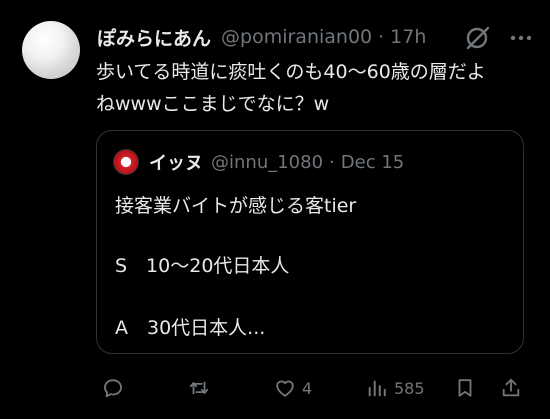 Image resolution: width=550 pixels, height=419 pixels. What do you see at coordinates (478, 38) in the screenshot?
I see `grok-icon` at bounding box center [478, 38].